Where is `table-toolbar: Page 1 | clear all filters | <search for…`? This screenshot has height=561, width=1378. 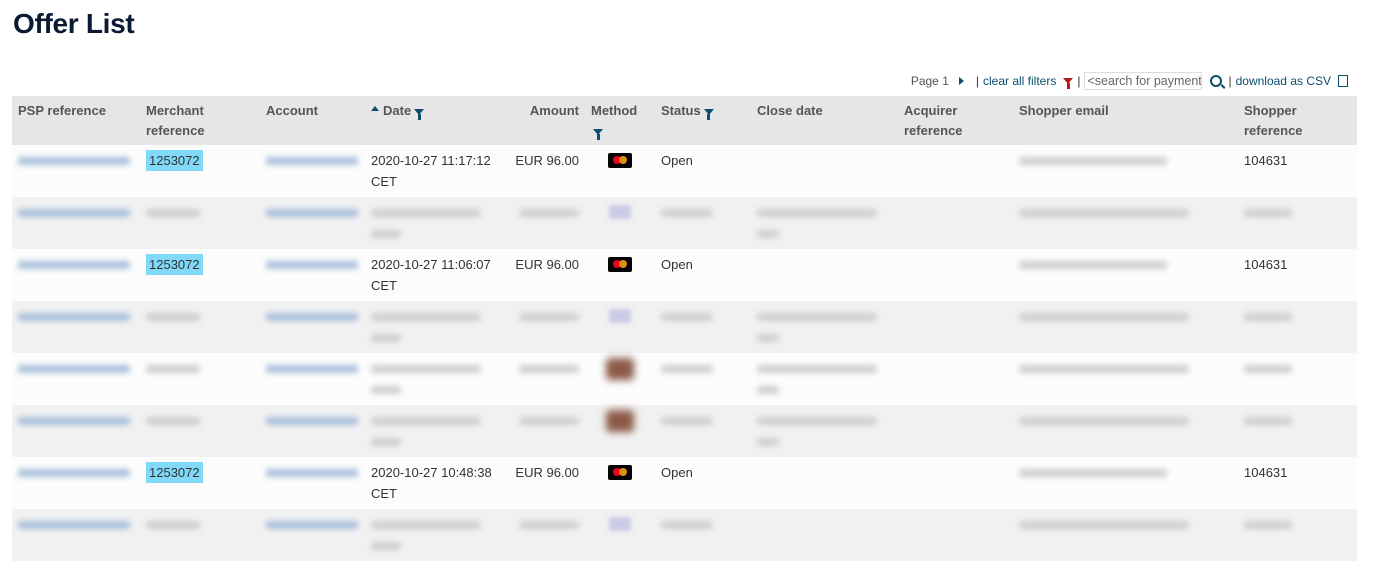
table-toolbar: Page 1 | clear all filters | <search for… is located at coordinates (1129, 81).